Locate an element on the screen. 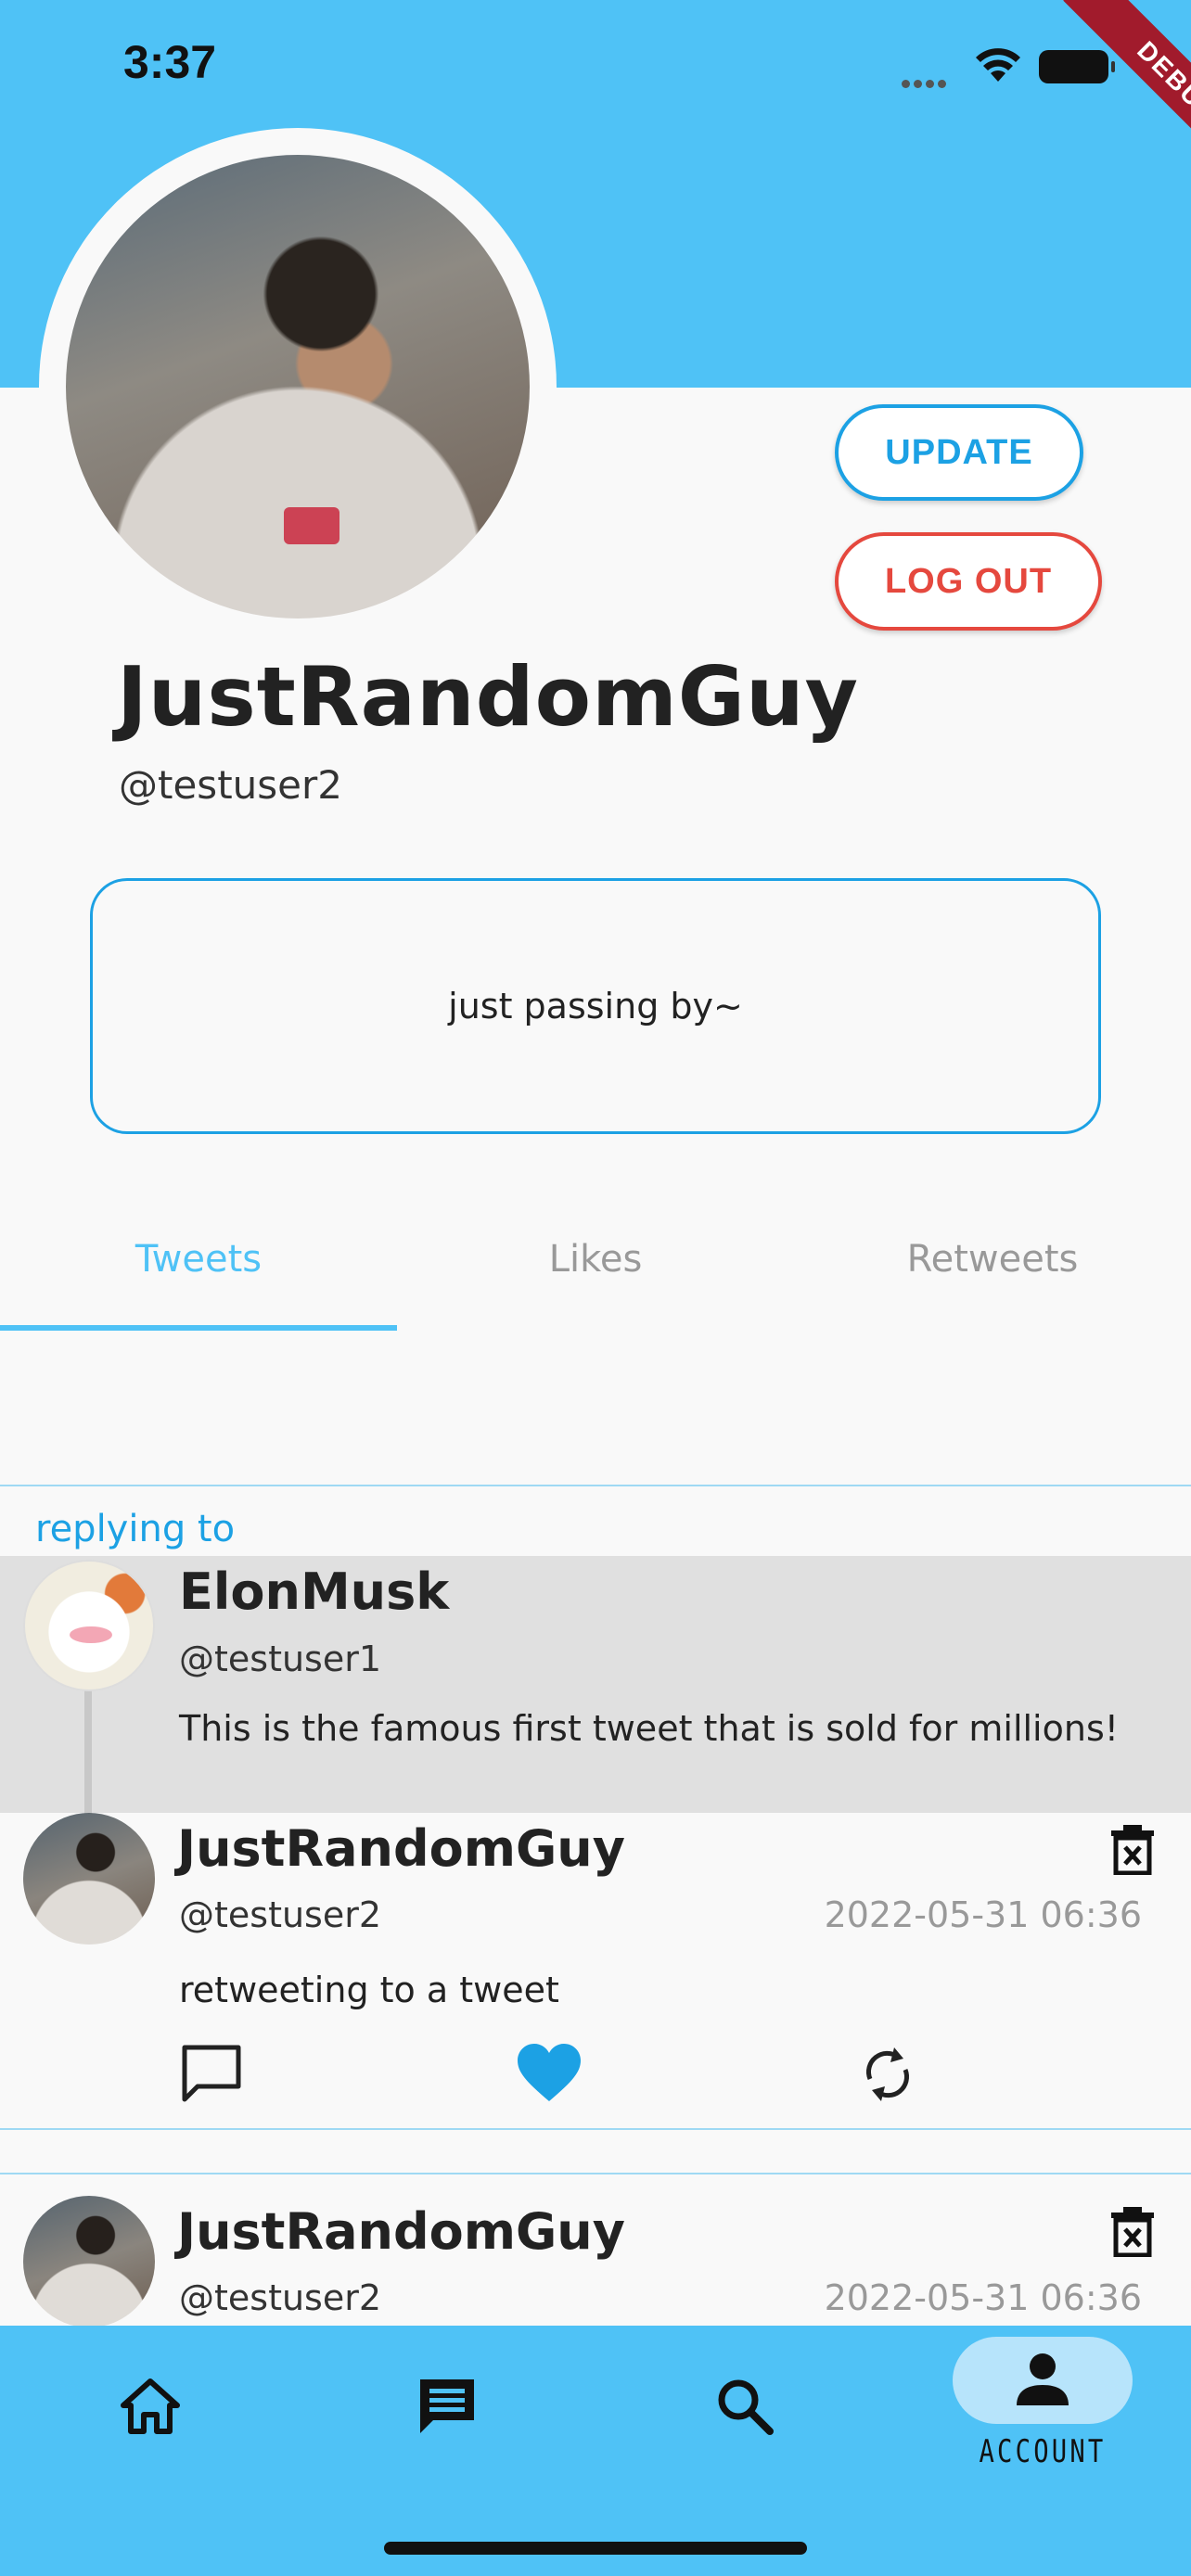 The image size is (1191, 2576). reply-icon is located at coordinates (211, 2076).